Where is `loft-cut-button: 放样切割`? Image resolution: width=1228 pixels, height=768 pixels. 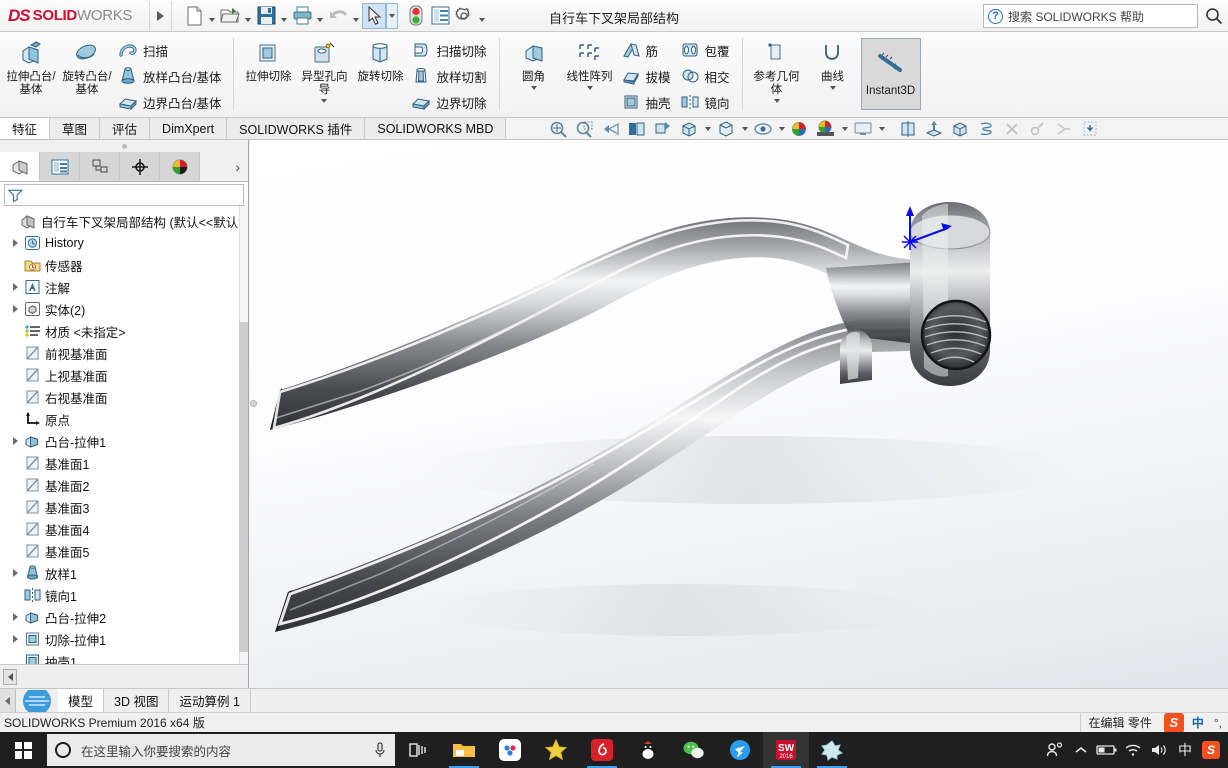 loft-cut-button: 放样切割 is located at coordinates (450, 76).